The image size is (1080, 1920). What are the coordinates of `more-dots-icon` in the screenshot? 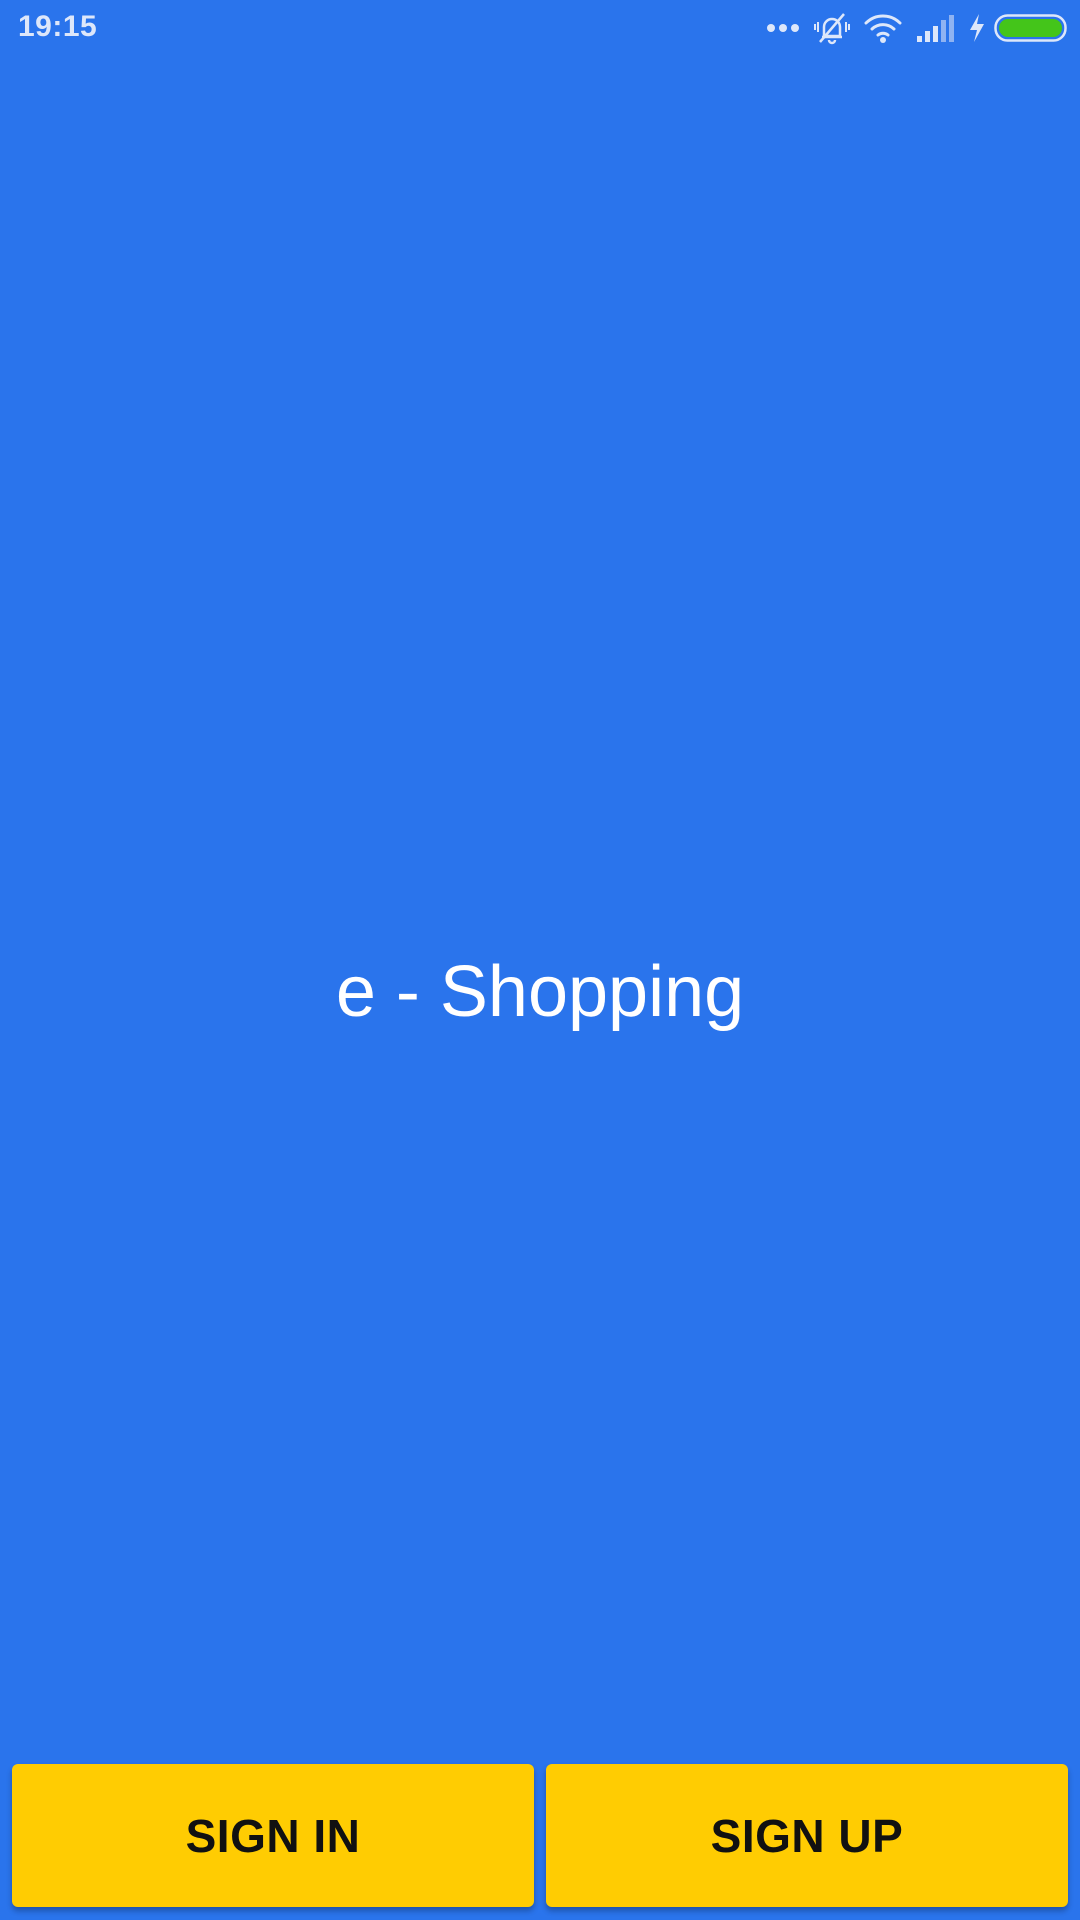 It's located at (783, 30).